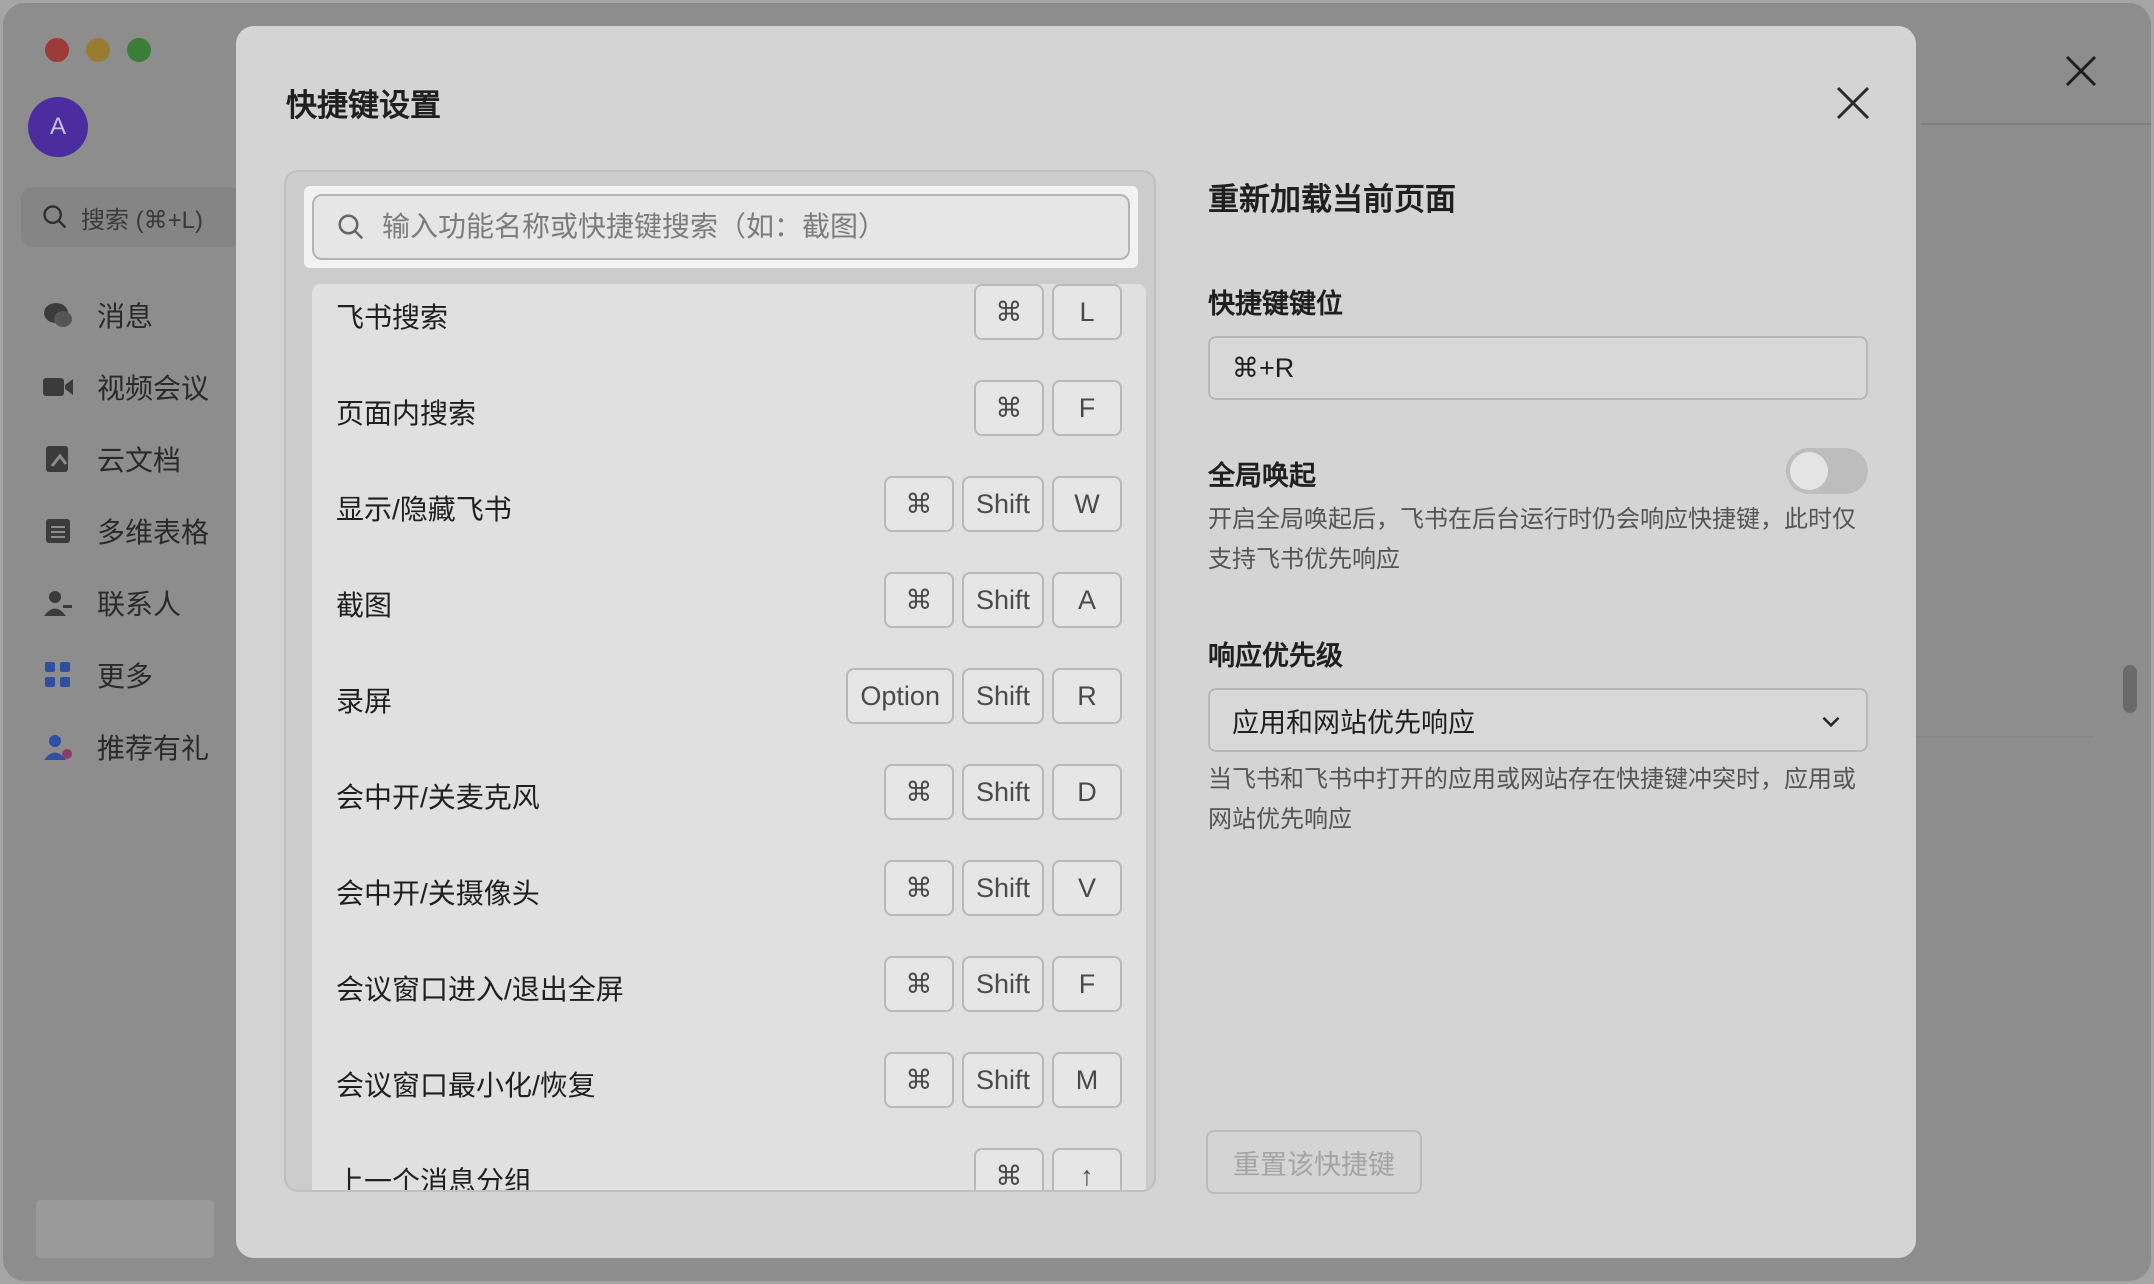 The width and height of the screenshot is (2154, 1284). What do you see at coordinates (58, 603) in the screenshot?
I see `contacts-icon` at bounding box center [58, 603].